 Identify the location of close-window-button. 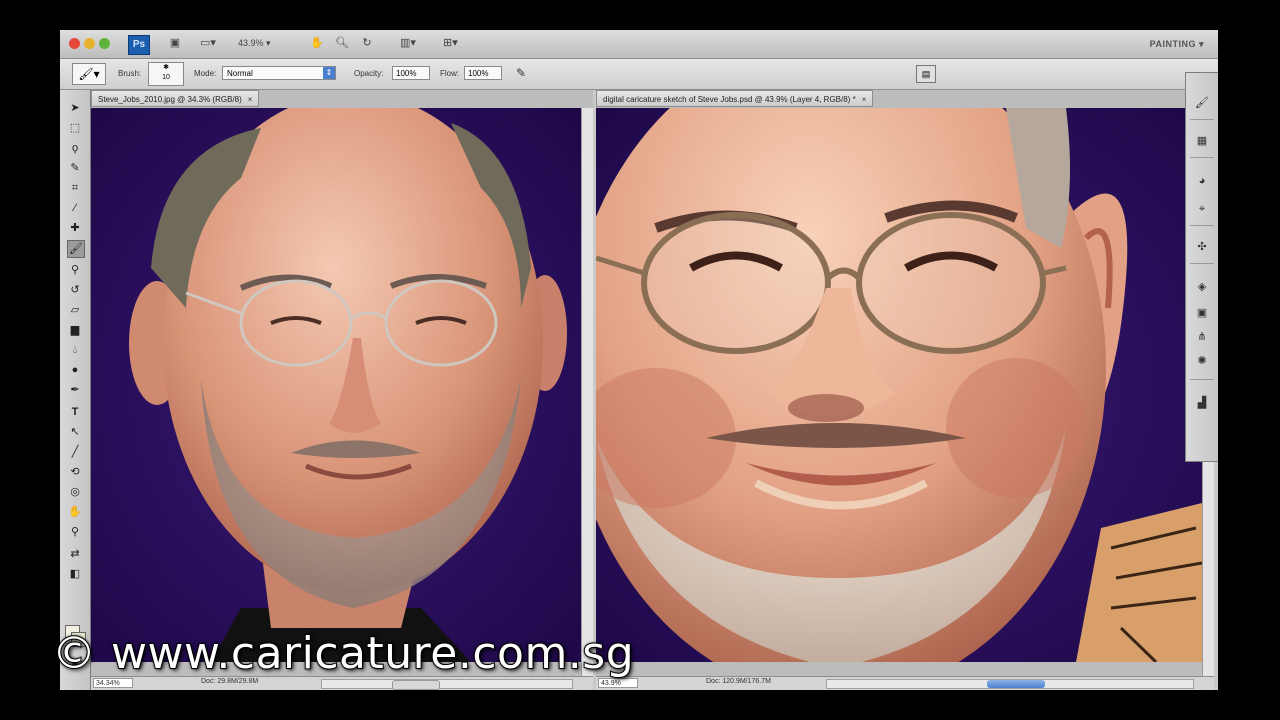
(74, 43).